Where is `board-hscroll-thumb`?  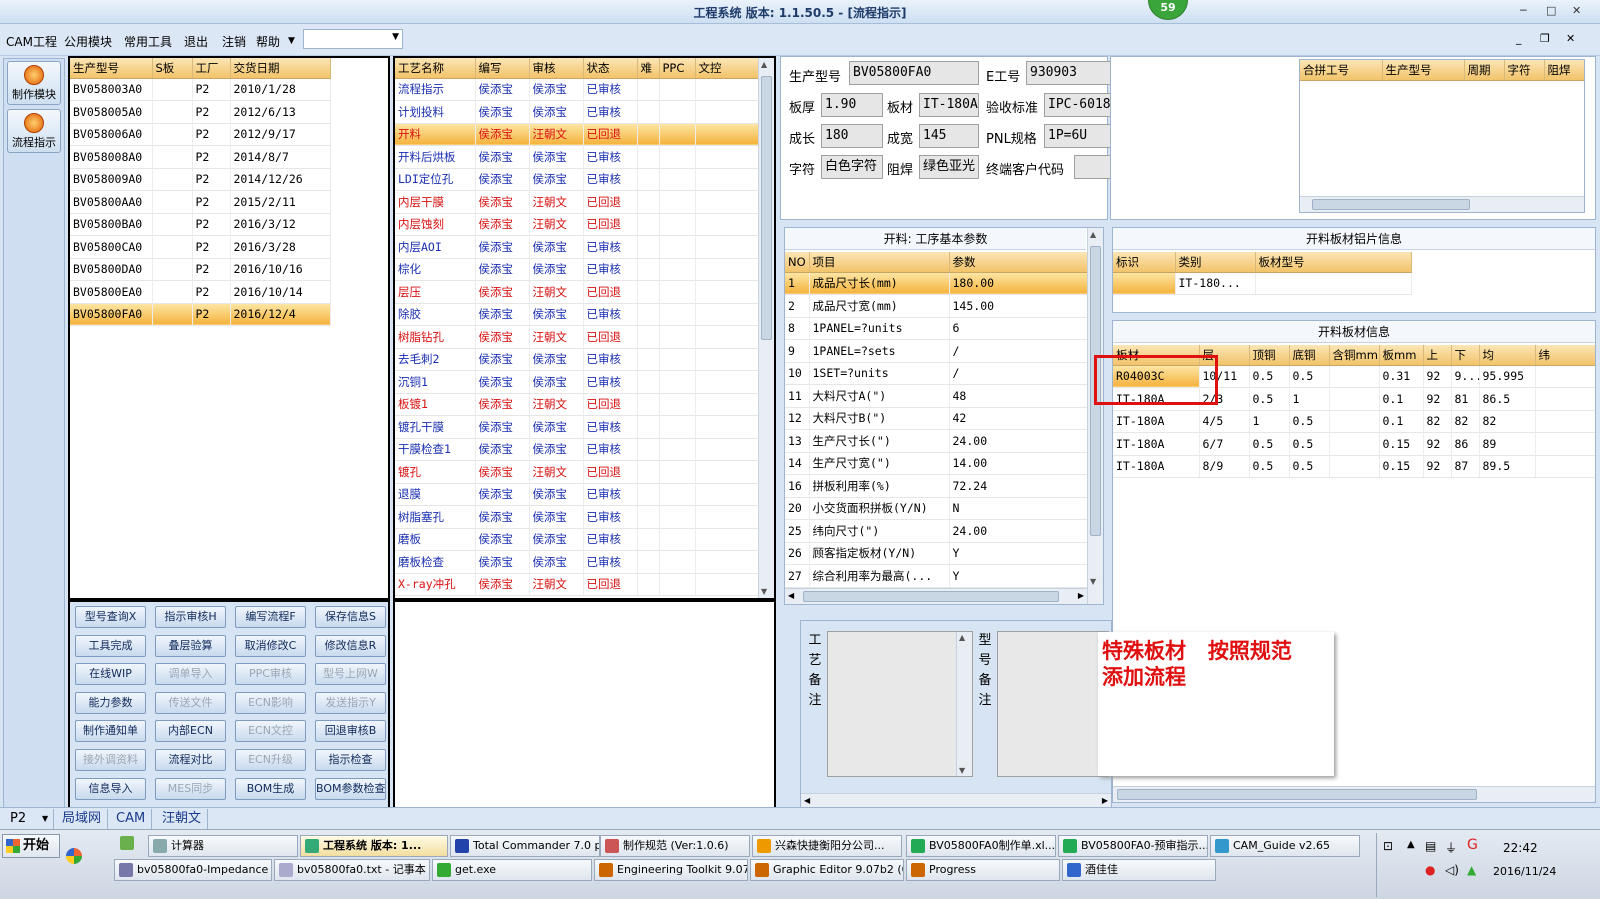
board-hscroll-thumb is located at coordinates (1297, 794).